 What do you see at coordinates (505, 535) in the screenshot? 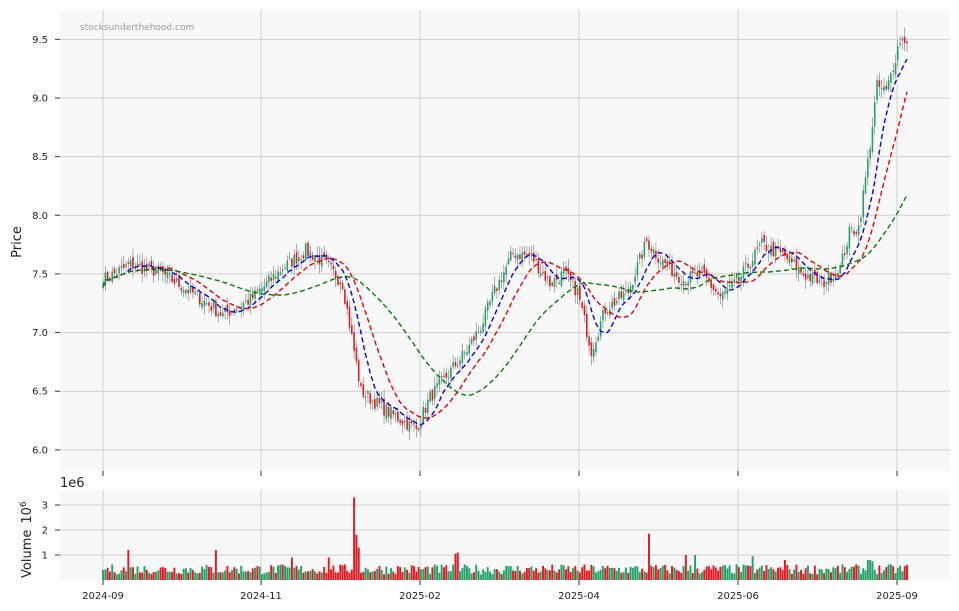
I see `volume-panel` at bounding box center [505, 535].